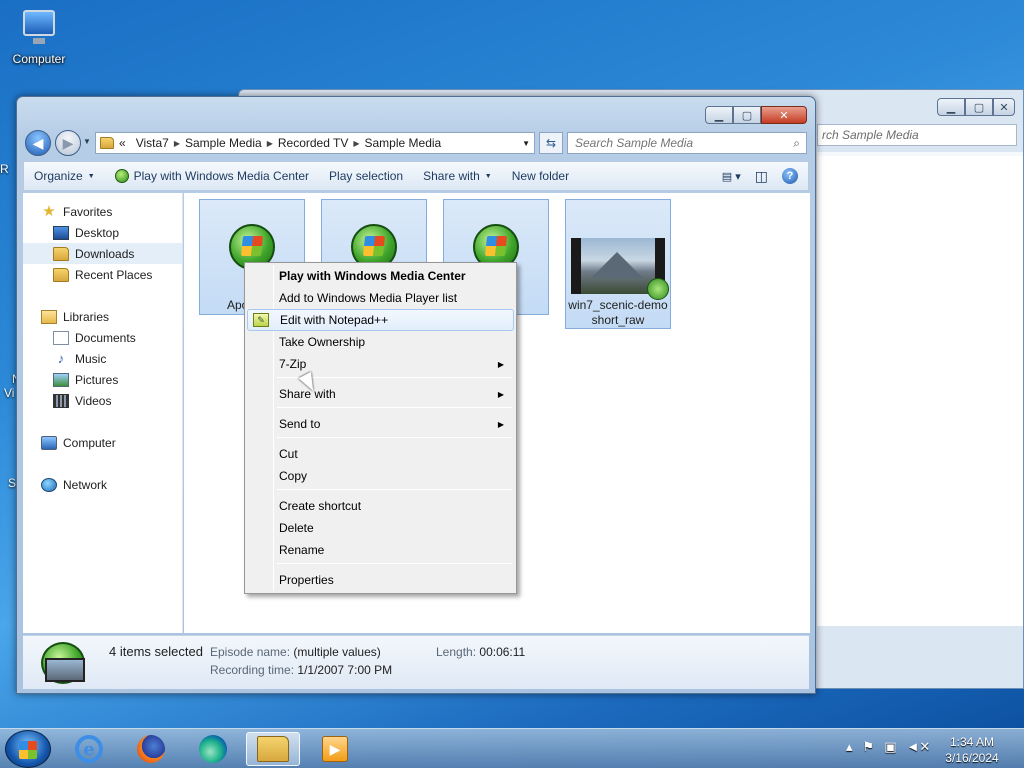 The height and width of the screenshot is (768, 1024). Describe the element at coordinates (380, 506) in the screenshot. I see `menu-item-create-shortcut: Create shortcut` at that location.